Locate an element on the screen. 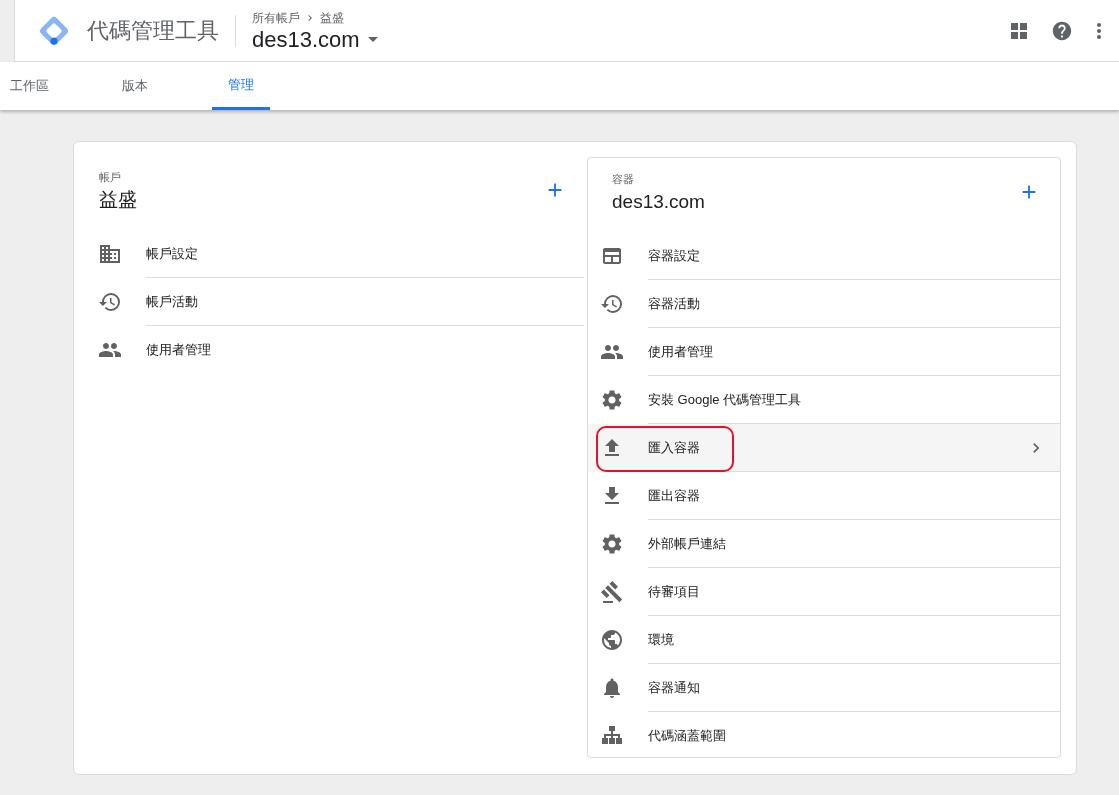 This screenshot has height=795, width=1119. menu-item: 匯出容器 is located at coordinates (824, 496).